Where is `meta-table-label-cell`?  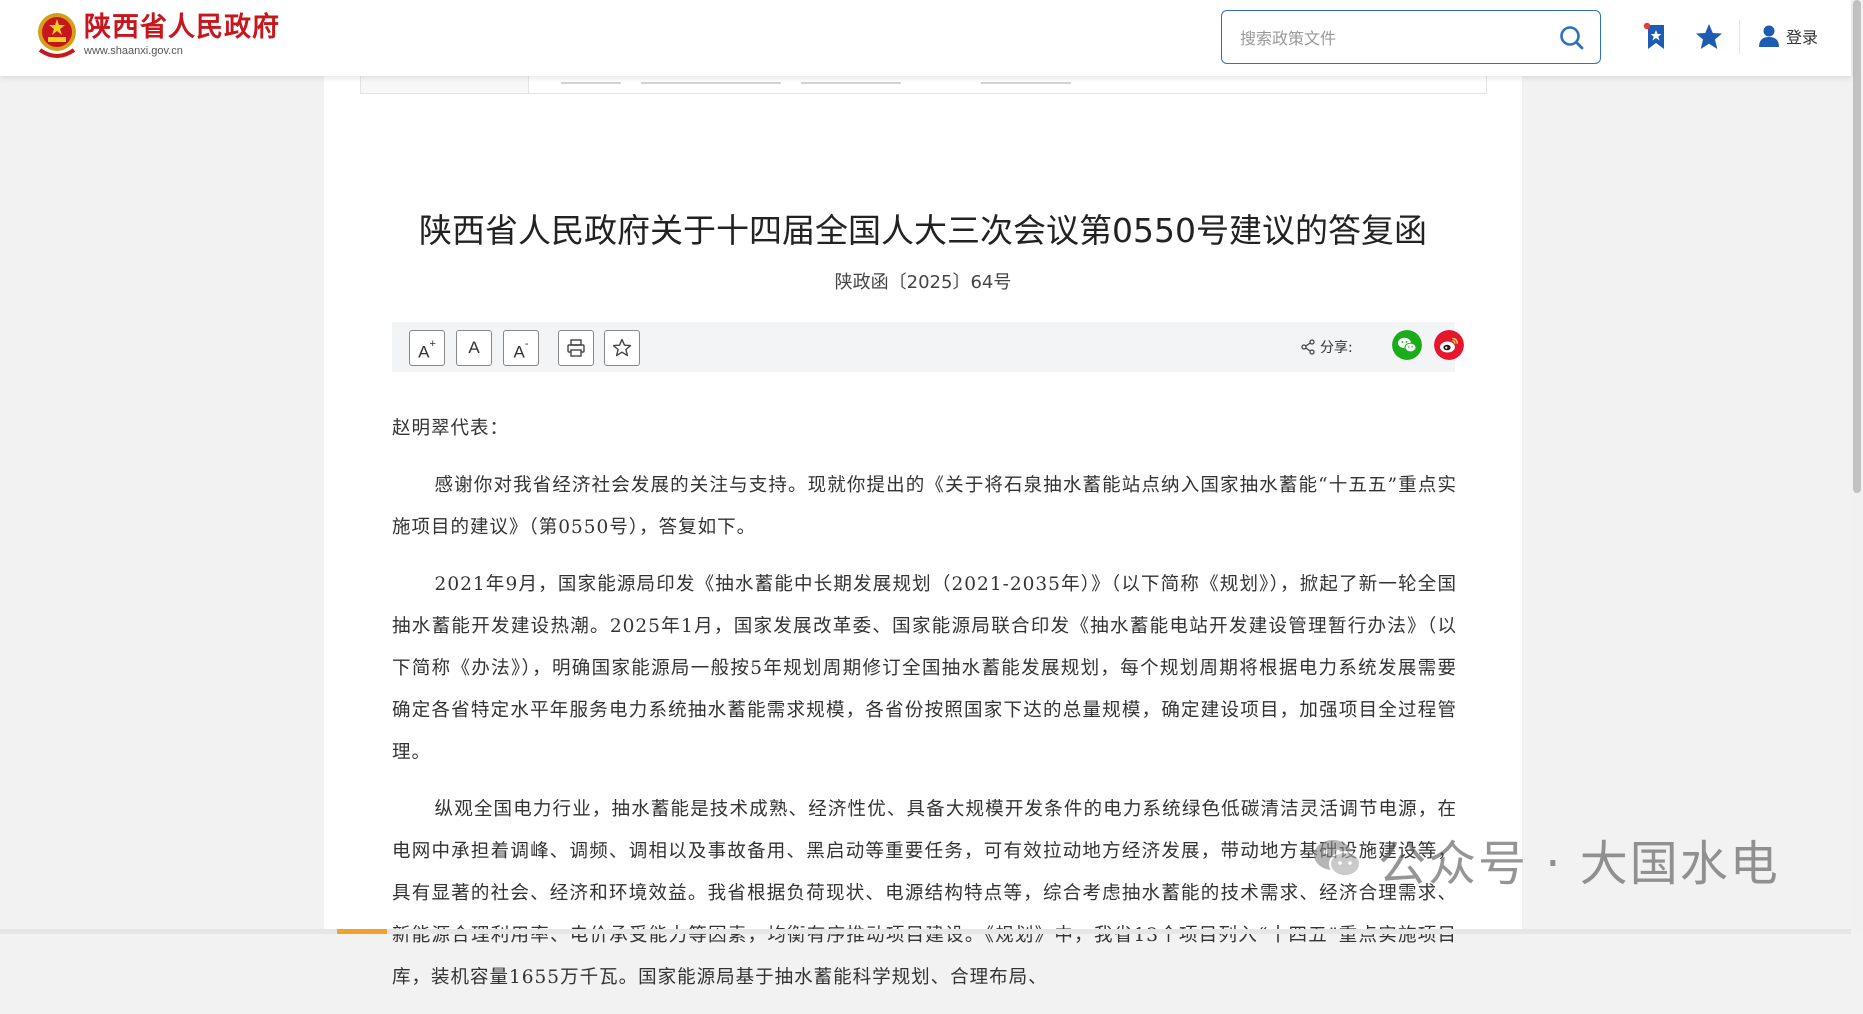 meta-table-label-cell is located at coordinates (445, 84).